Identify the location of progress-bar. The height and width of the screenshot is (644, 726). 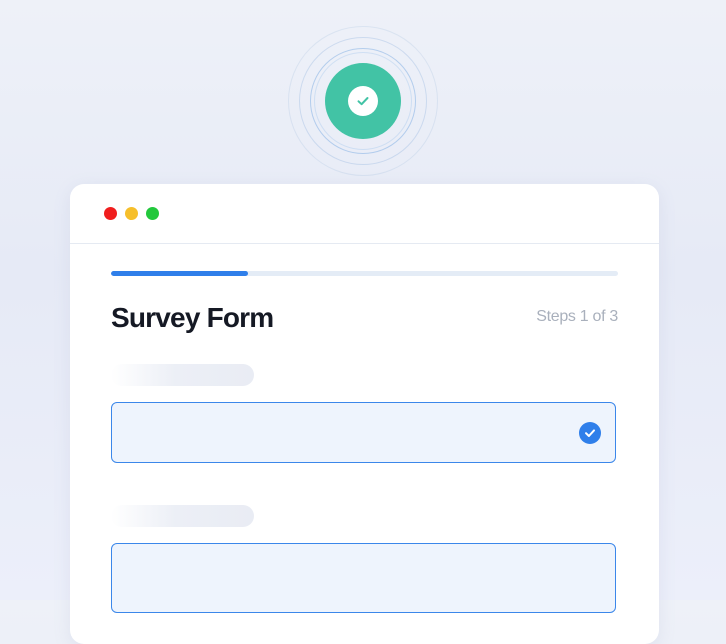
(364, 273).